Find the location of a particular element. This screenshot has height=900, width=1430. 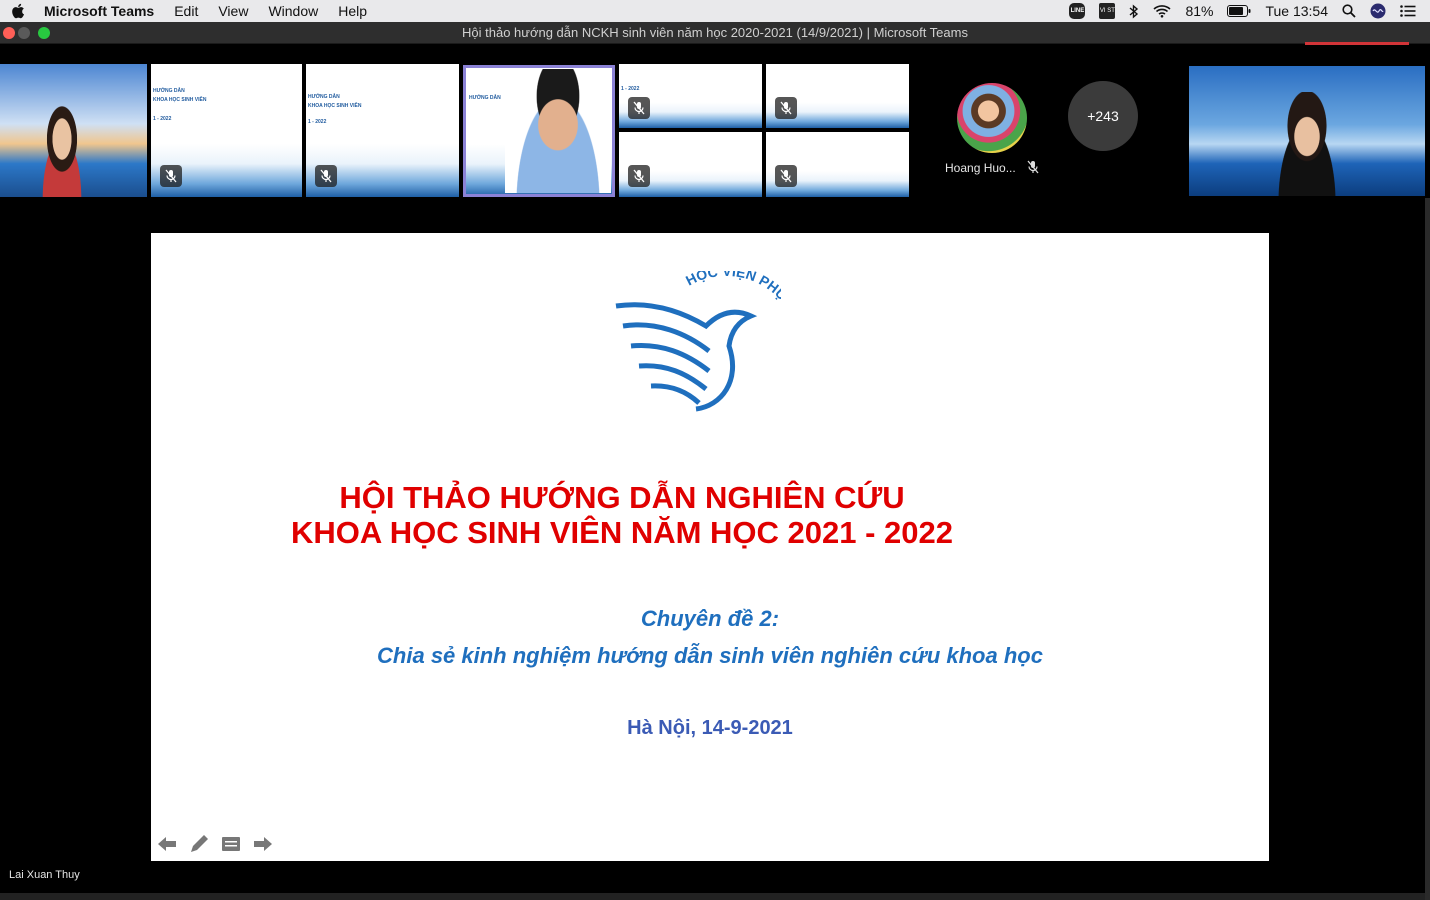

previous-slide-icon is located at coordinates (167, 844).